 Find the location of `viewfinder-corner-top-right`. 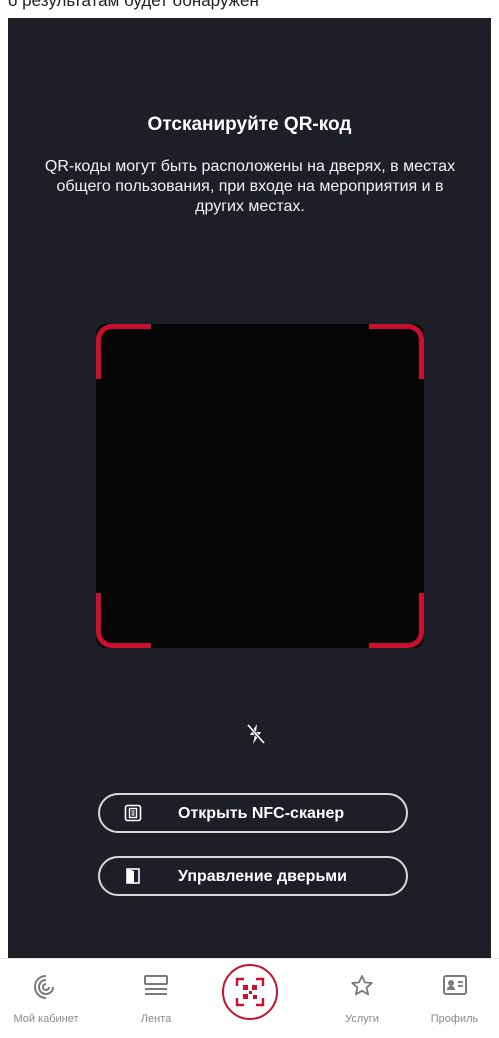

viewfinder-corner-top-right is located at coordinates (396, 351).